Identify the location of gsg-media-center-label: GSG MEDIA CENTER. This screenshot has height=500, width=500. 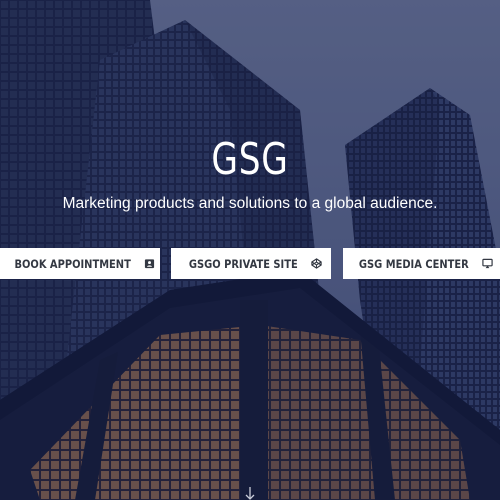
(414, 263).